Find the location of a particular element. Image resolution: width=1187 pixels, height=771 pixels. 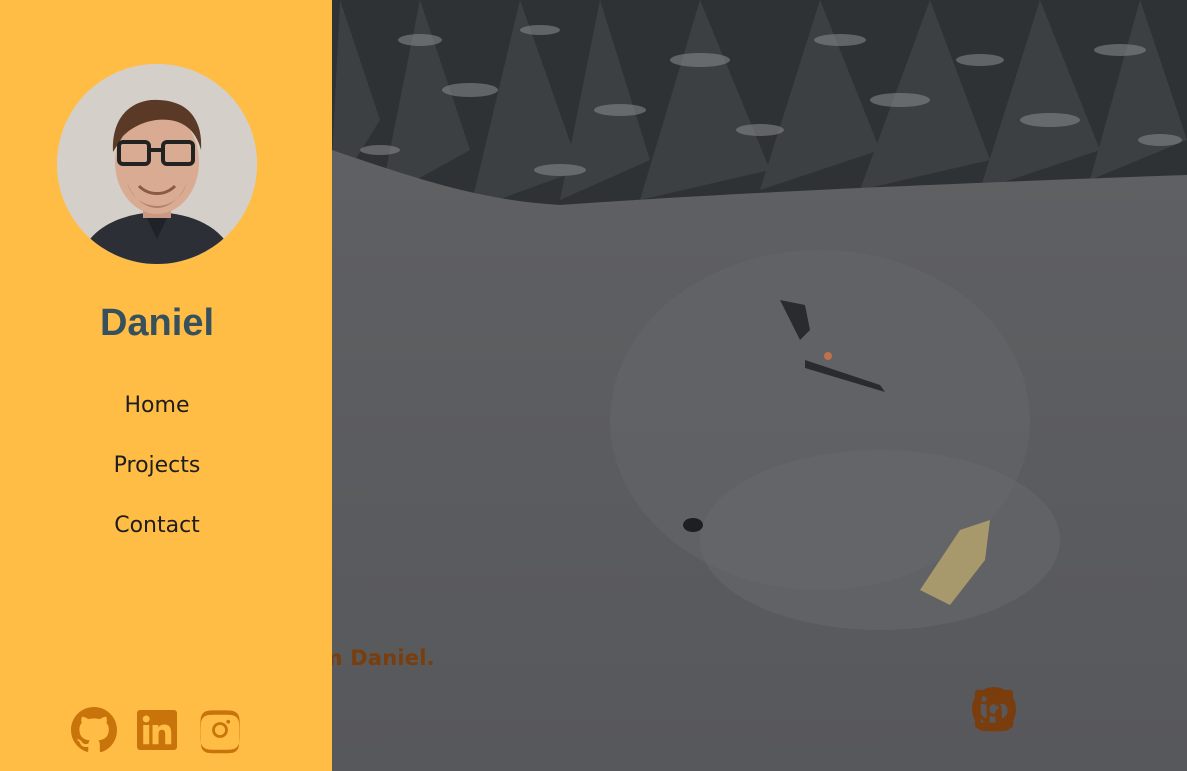

hero-social-links is located at coordinates (1058, 709).